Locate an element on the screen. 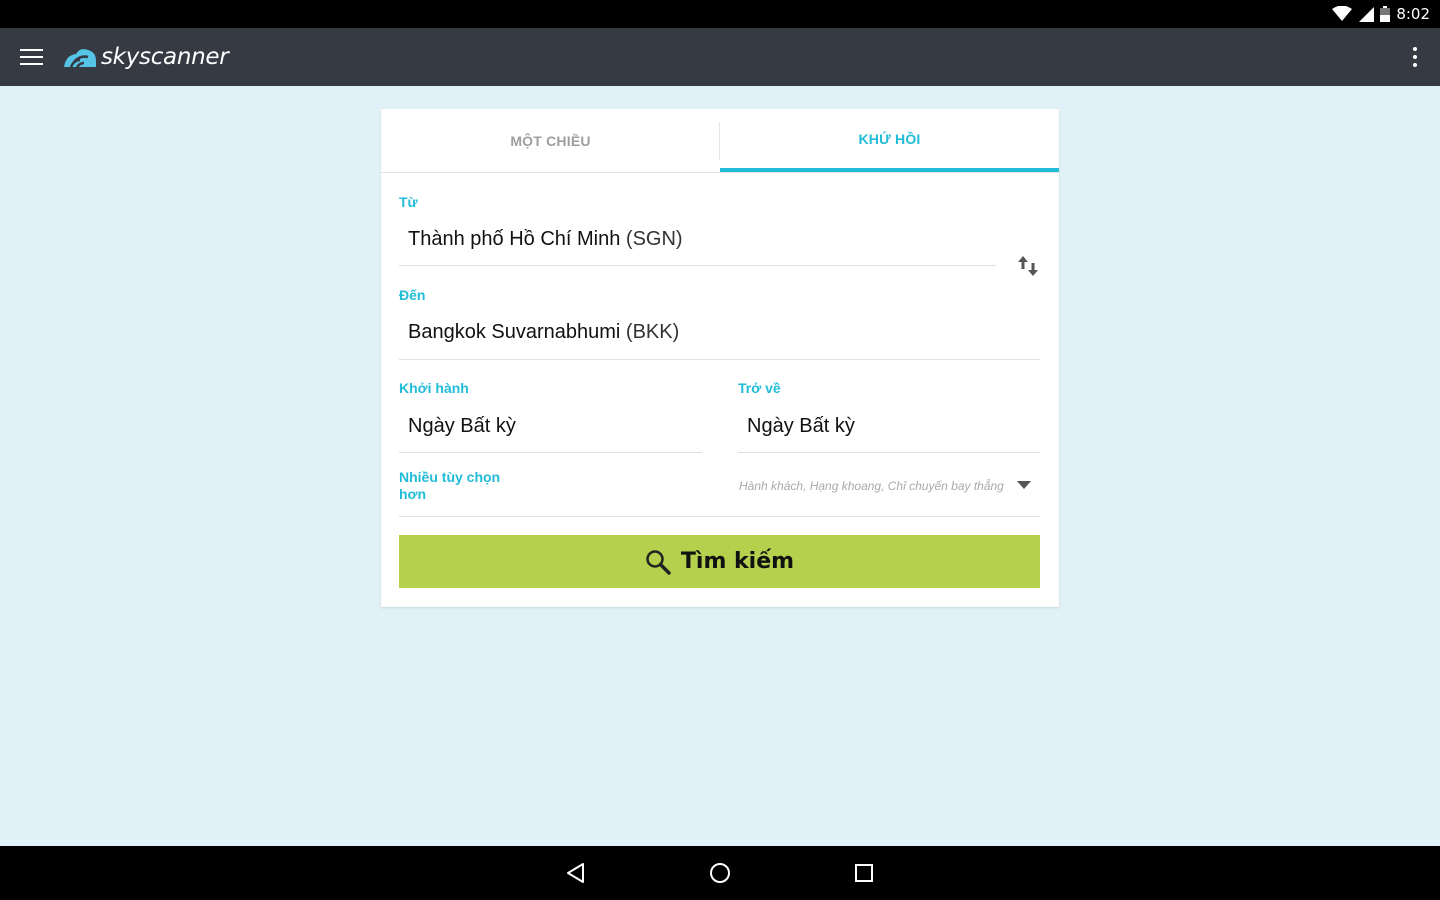 Image resolution: width=1440 pixels, height=900 pixels. home-icon is located at coordinates (720, 873).